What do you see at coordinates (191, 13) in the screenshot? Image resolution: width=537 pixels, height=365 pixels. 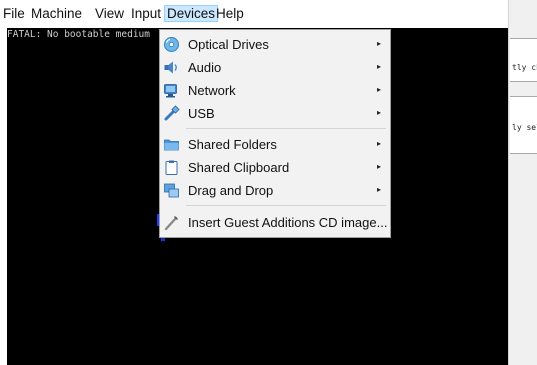 I see `menu-devices: Devices` at bounding box center [191, 13].